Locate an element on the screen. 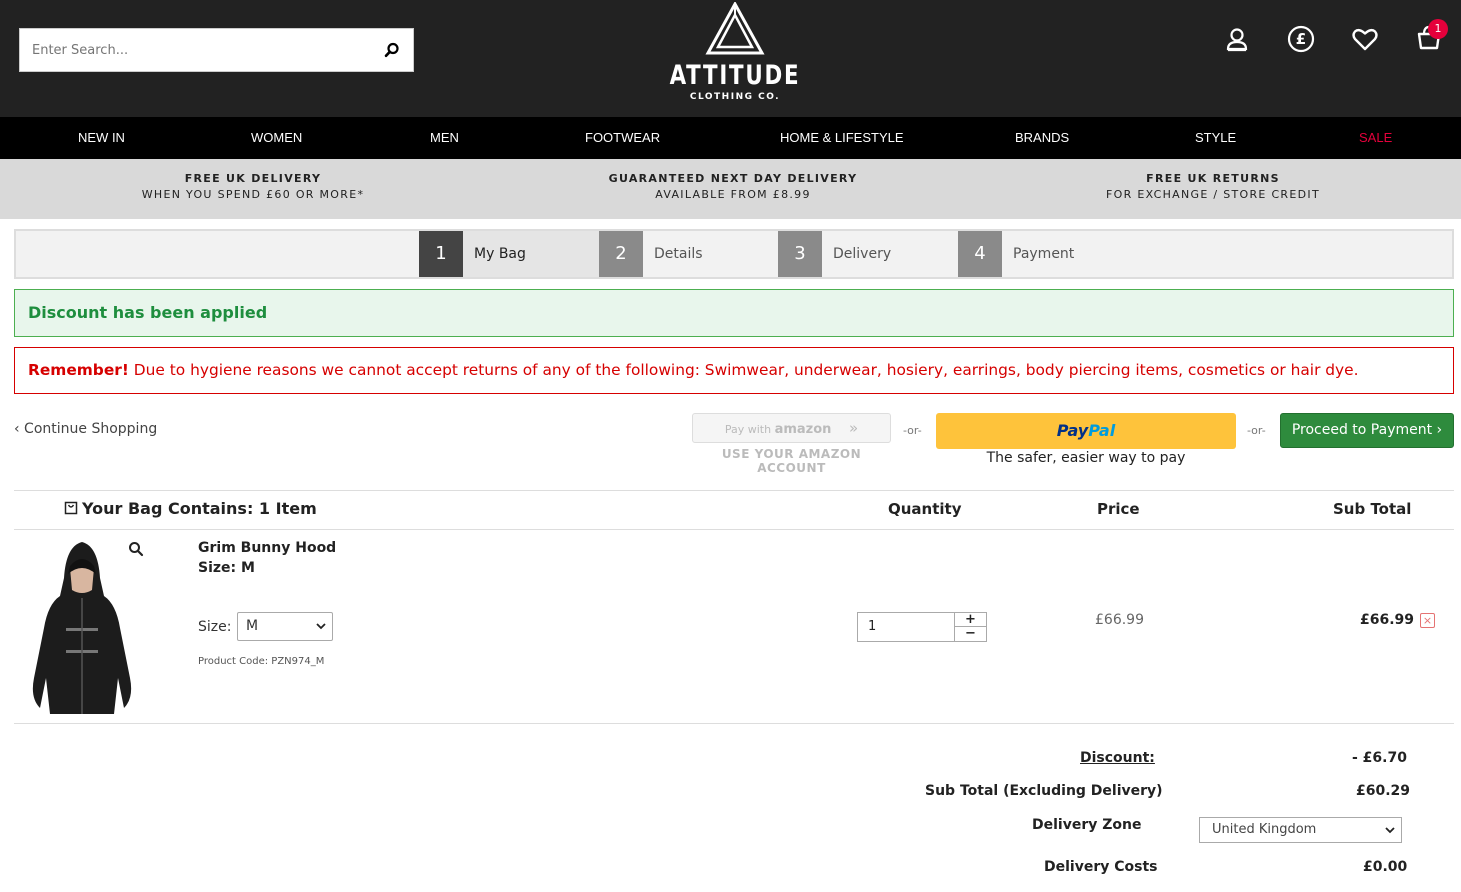 This screenshot has width=1461, height=892. product-image is located at coordinates (82, 626).